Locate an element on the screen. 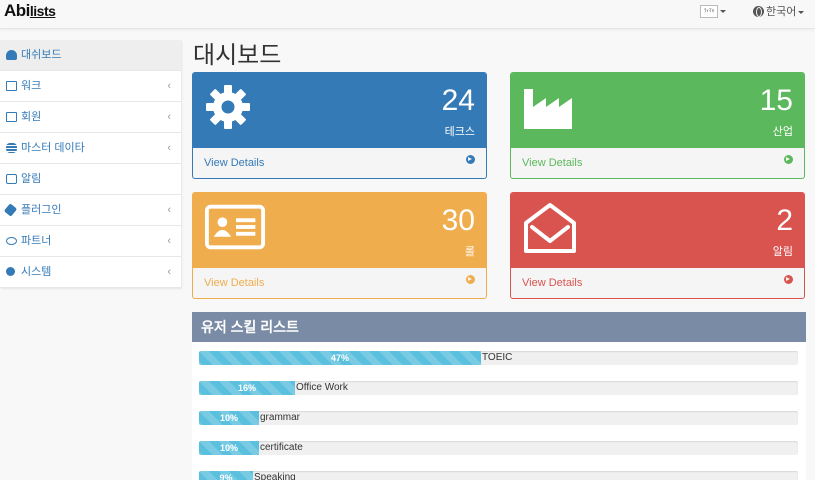 This screenshot has width=815, height=480. sidebar-item-label: 마스터 데이타 is located at coordinates (53, 148).